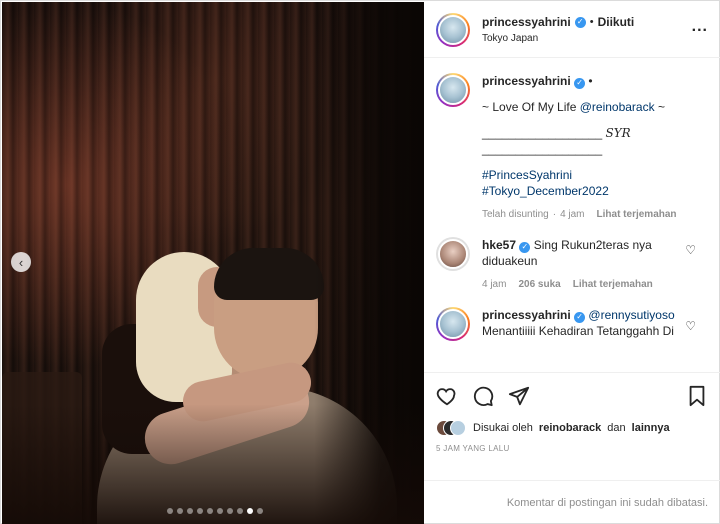 The height and width of the screenshot is (524, 720). I want to click on likes-others-link: lainnya, so click(651, 428).